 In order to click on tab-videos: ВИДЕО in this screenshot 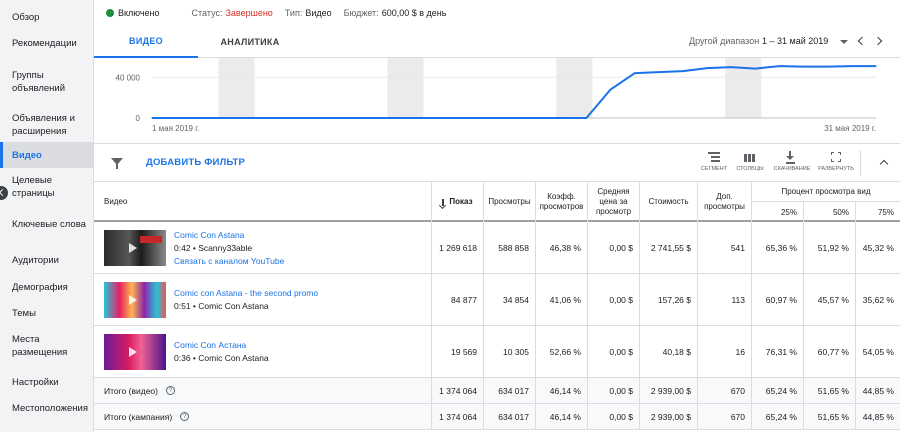, I will do `click(146, 42)`.